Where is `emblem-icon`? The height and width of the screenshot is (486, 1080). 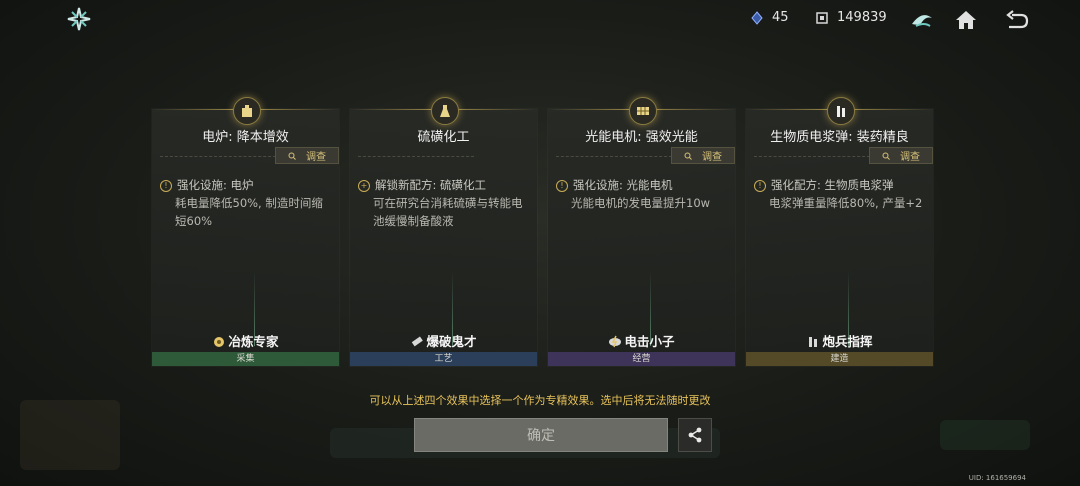
emblem-icon is located at coordinates (922, 20).